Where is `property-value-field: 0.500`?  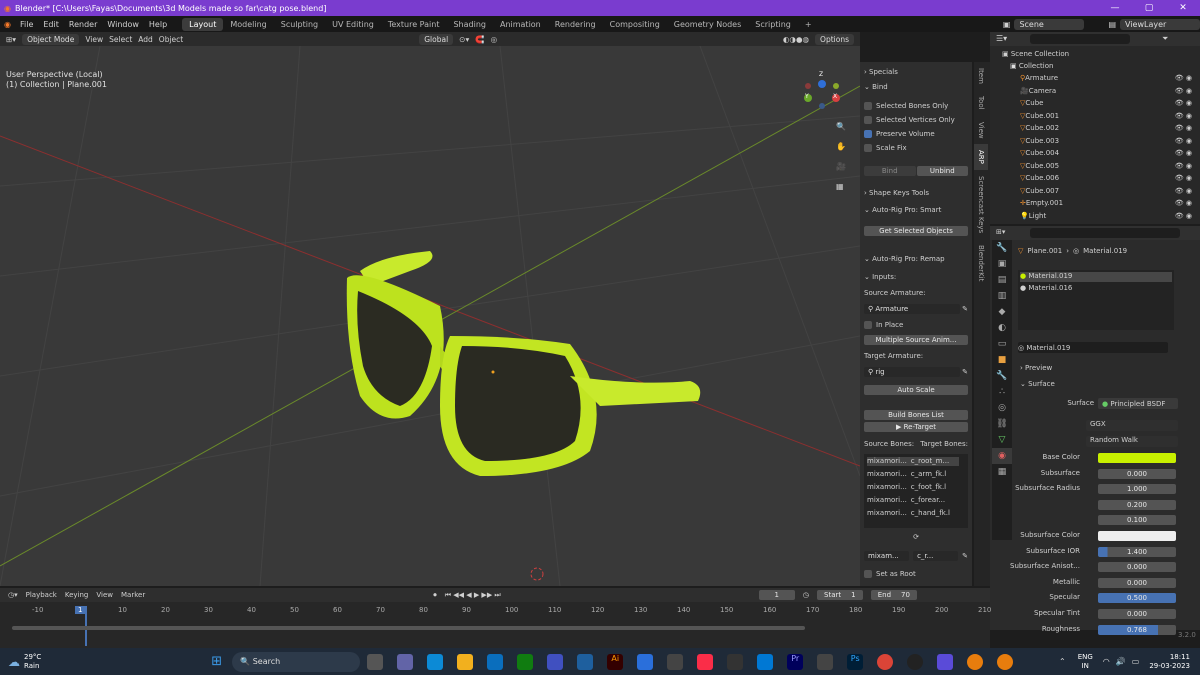
property-value-field: 0.500 is located at coordinates (1137, 598).